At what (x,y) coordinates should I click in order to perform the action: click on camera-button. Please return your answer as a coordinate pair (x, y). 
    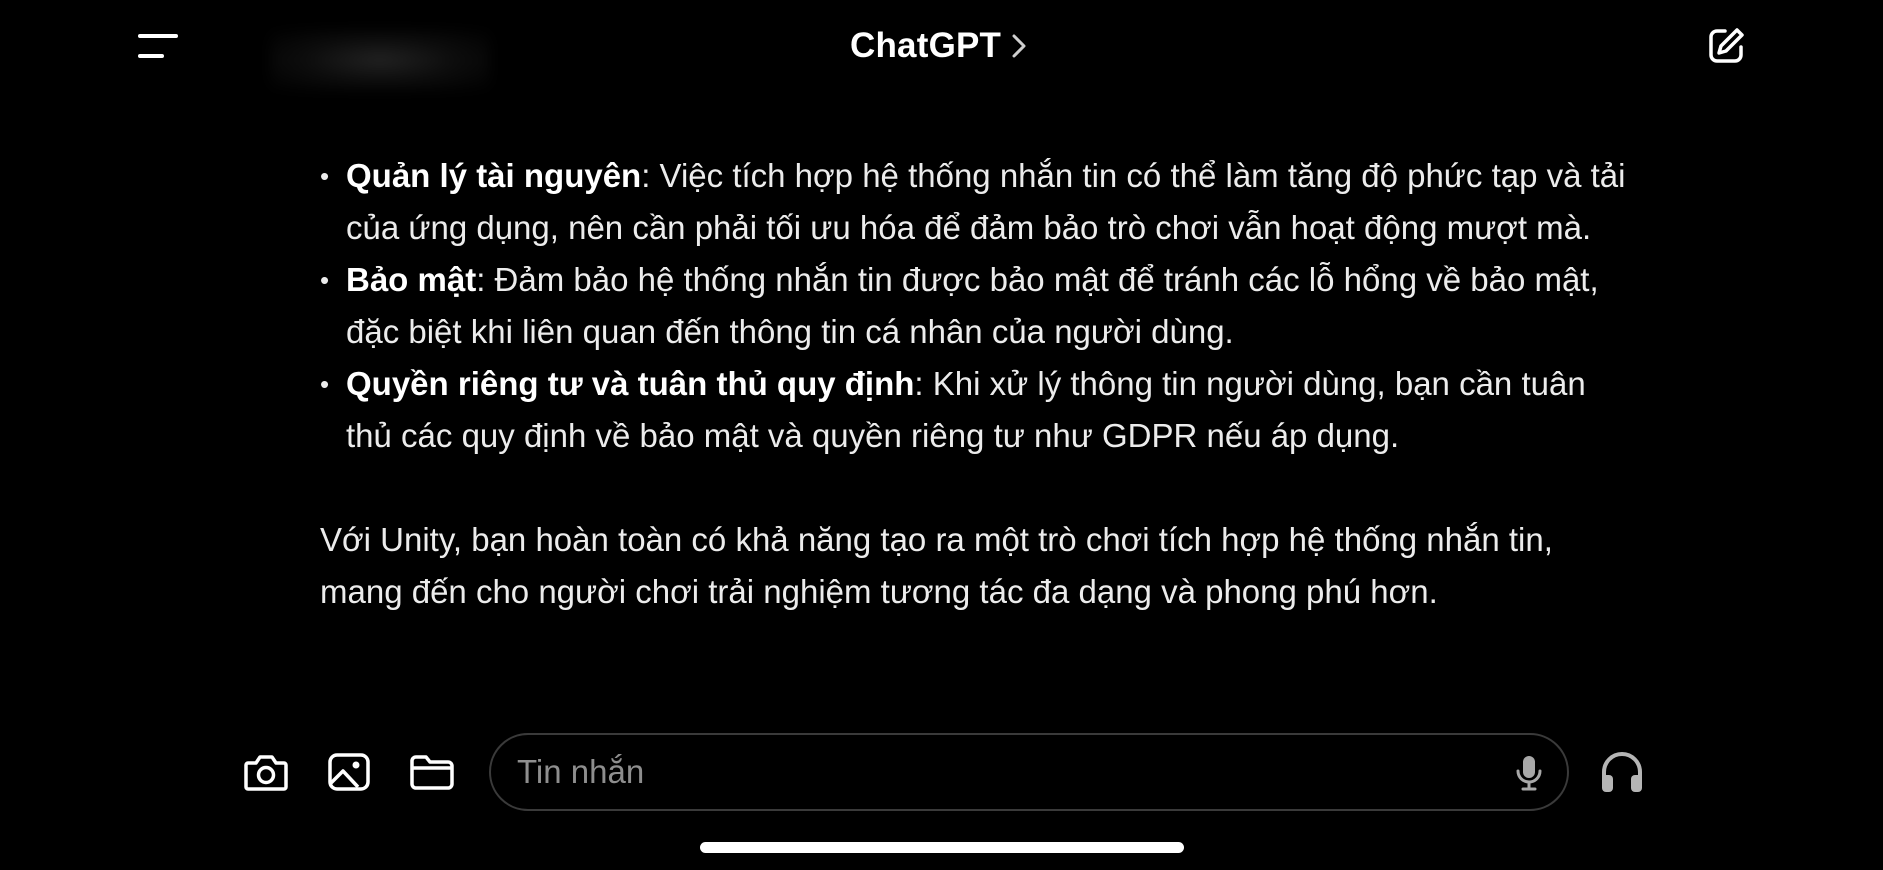
    Looking at the image, I should click on (266, 772).